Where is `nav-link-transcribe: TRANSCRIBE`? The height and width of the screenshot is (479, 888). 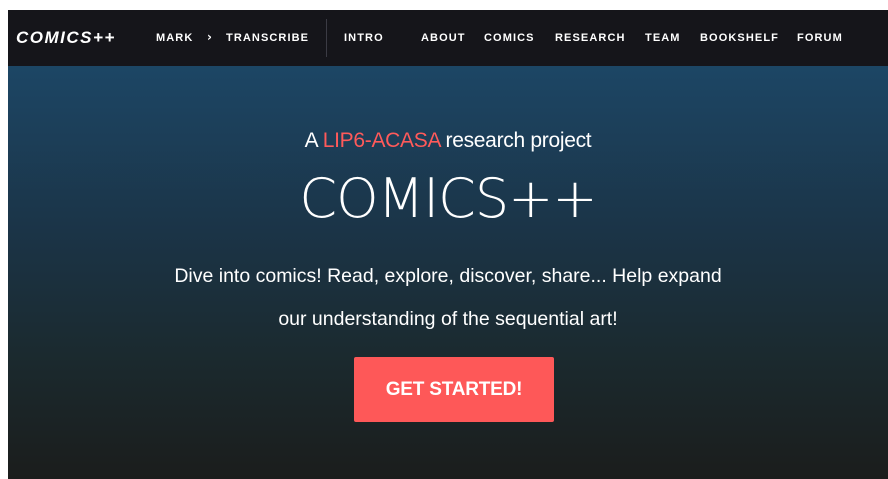
nav-link-transcribe: TRANSCRIBE is located at coordinates (267, 38).